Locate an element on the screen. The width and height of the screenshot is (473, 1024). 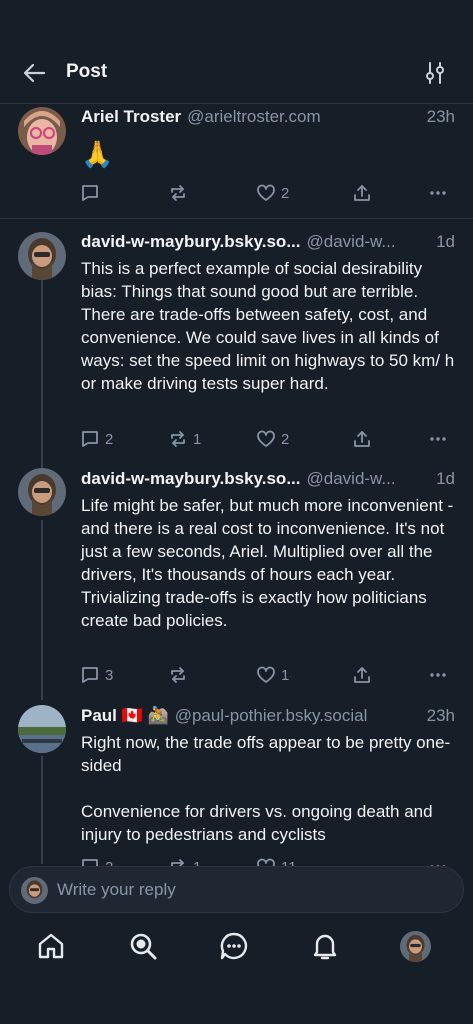
post-actions: 2 1 2 is located at coordinates (267, 439).